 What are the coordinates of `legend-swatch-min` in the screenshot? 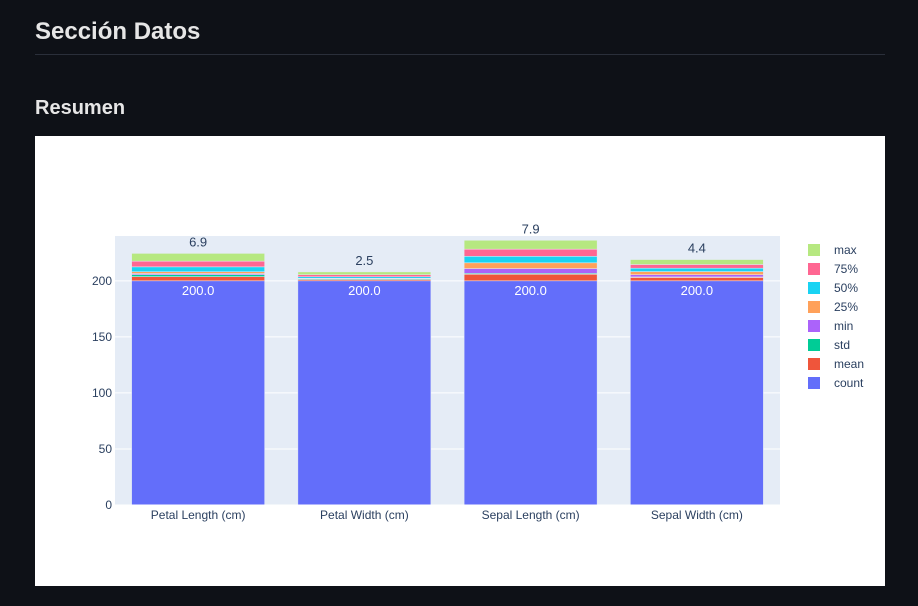 It's located at (814, 326).